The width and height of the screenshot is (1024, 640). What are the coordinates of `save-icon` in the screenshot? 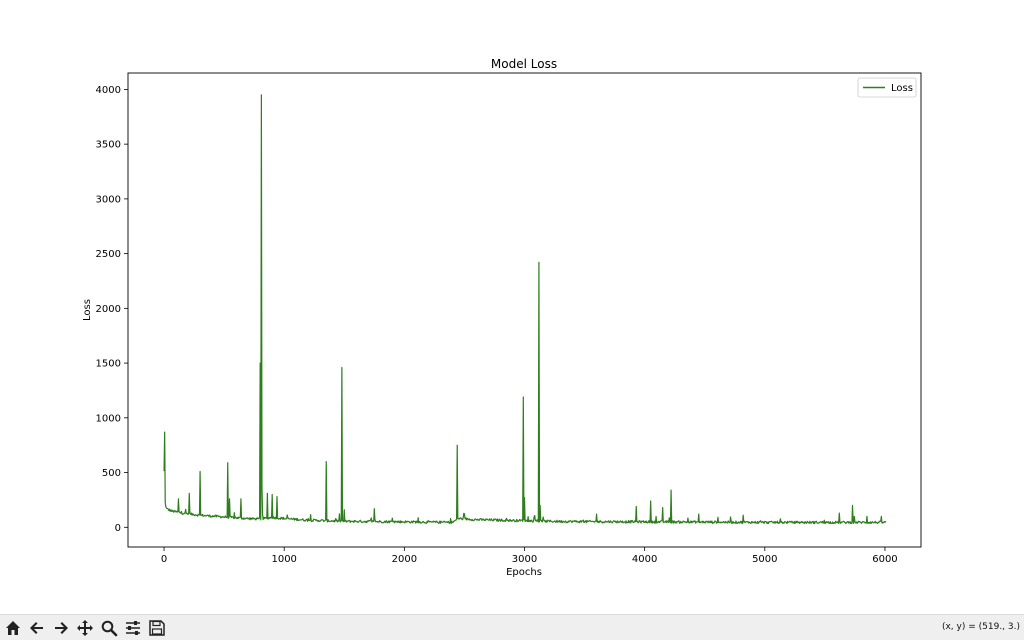 It's located at (157, 628).